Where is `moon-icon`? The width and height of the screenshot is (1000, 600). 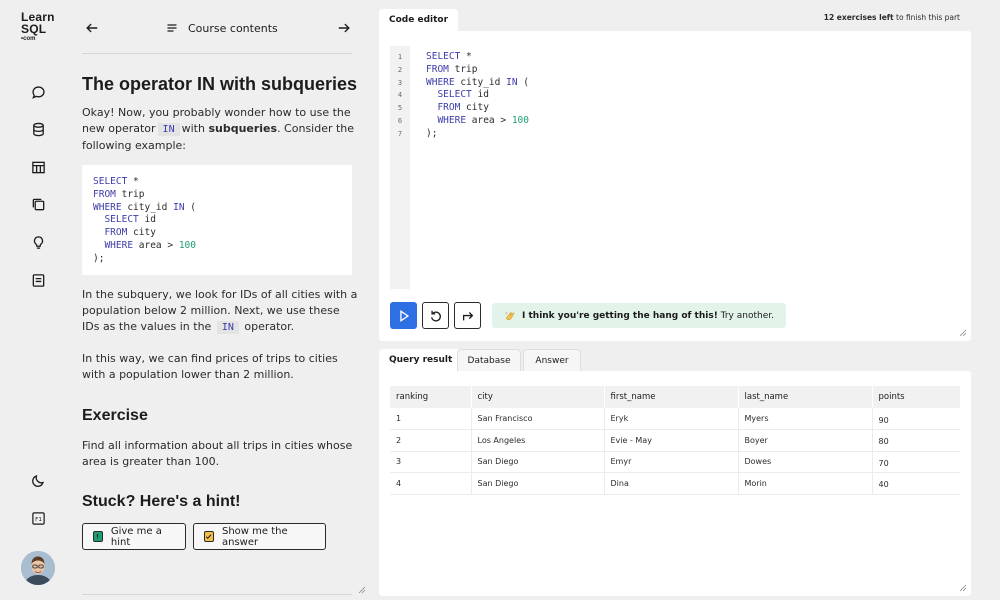 moon-icon is located at coordinates (38, 480).